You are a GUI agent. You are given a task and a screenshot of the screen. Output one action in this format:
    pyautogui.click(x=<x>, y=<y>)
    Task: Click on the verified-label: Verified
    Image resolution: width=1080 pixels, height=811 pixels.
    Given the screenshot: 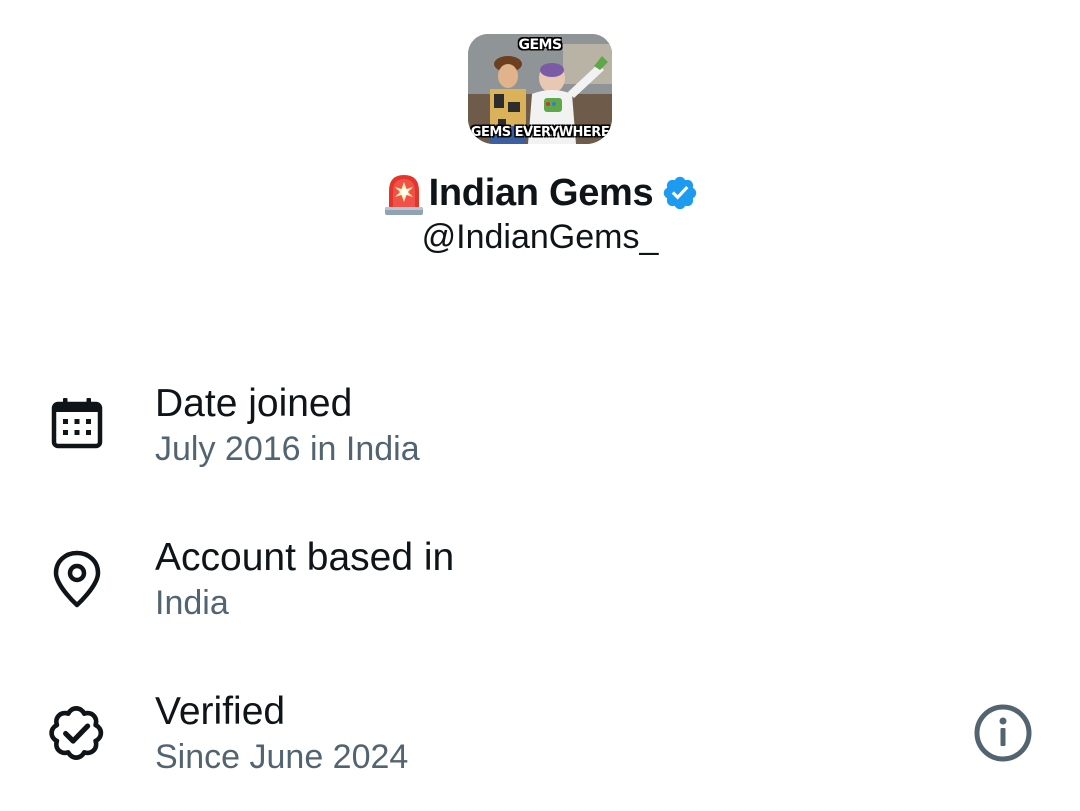 What is the action you would take?
    pyautogui.click(x=220, y=711)
    